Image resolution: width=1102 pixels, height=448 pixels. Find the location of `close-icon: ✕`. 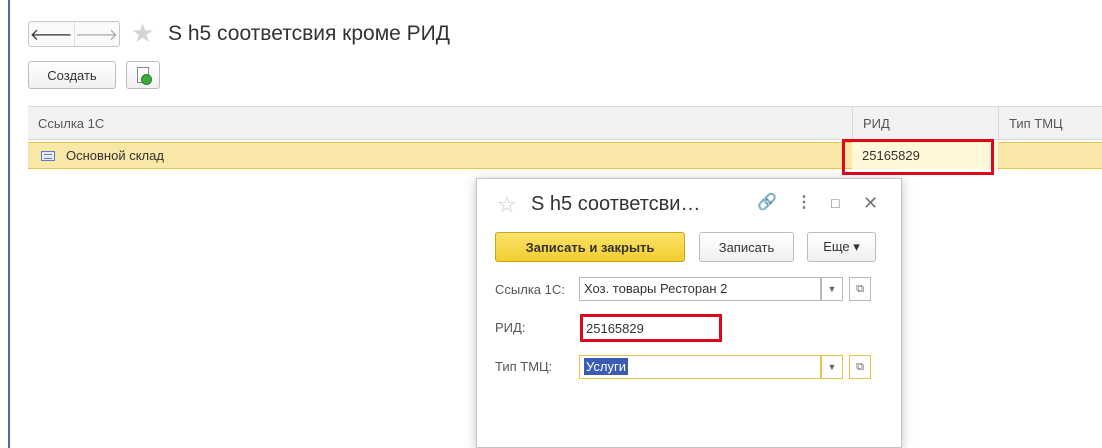

close-icon: ✕ is located at coordinates (870, 203).